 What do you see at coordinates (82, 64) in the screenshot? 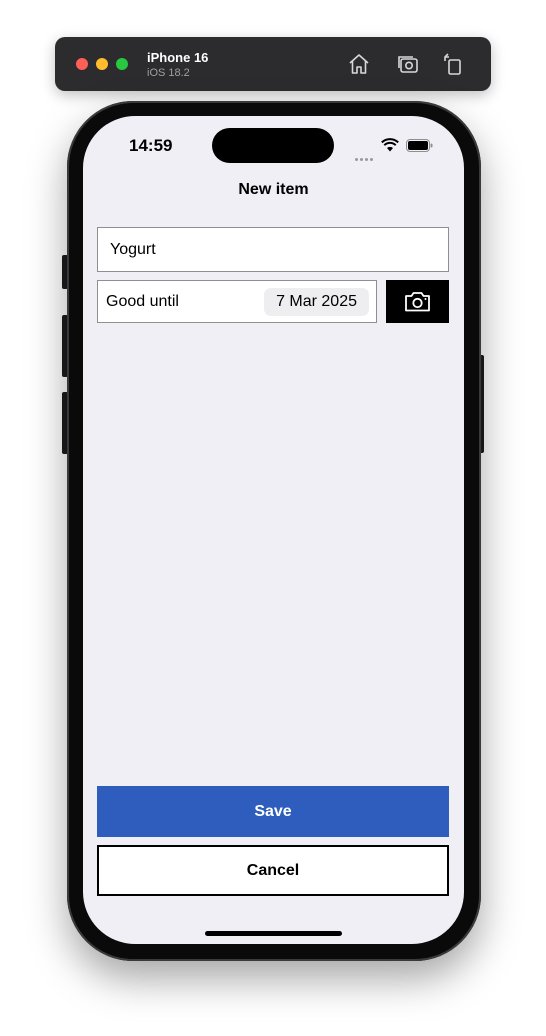
I see `close-window-button` at bounding box center [82, 64].